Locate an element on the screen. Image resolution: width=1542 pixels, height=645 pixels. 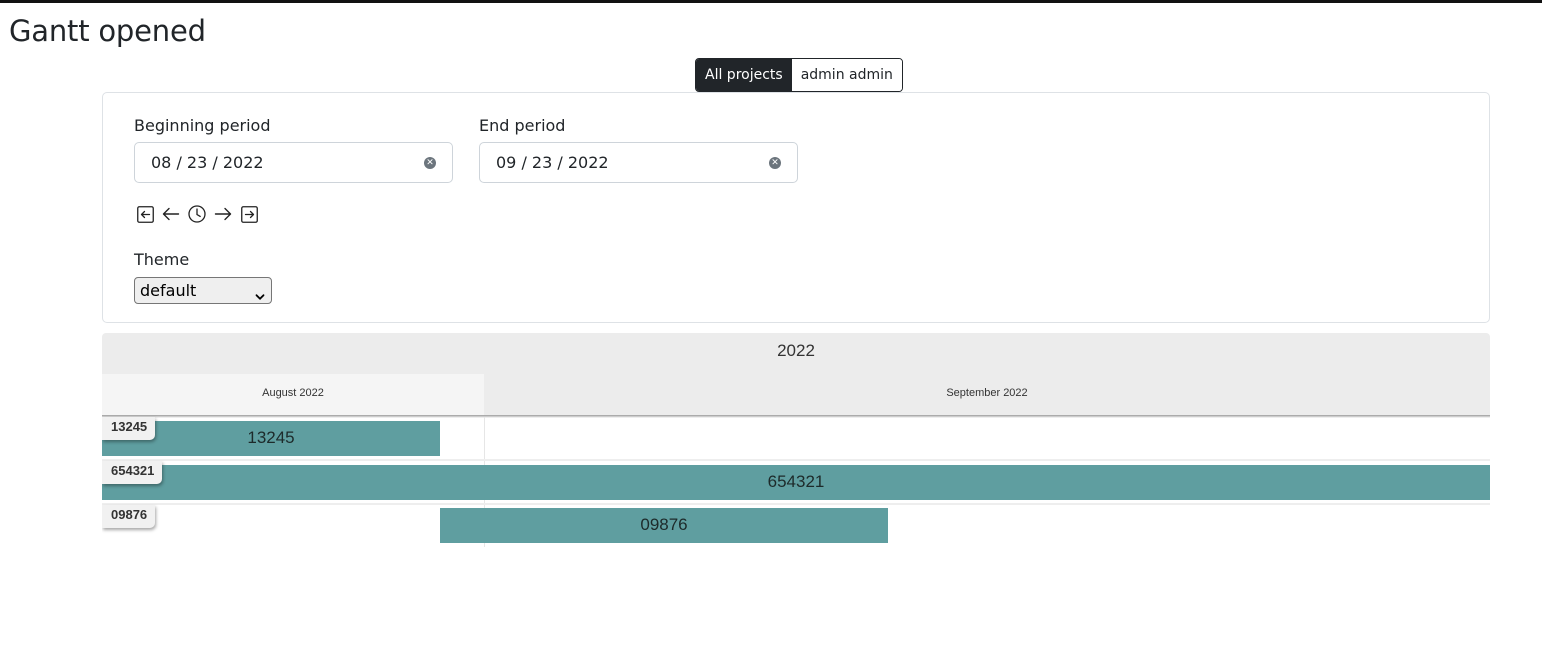
period-navigation is located at coordinates (197, 214).